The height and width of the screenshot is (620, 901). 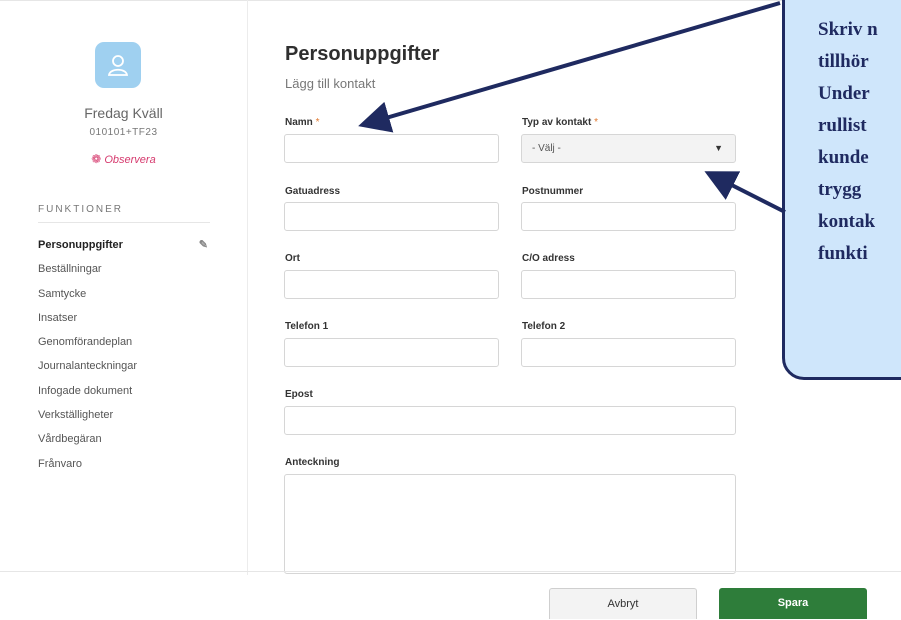 What do you see at coordinates (745, 192) in the screenshot?
I see `arrow-to-contact-type` at bounding box center [745, 192].